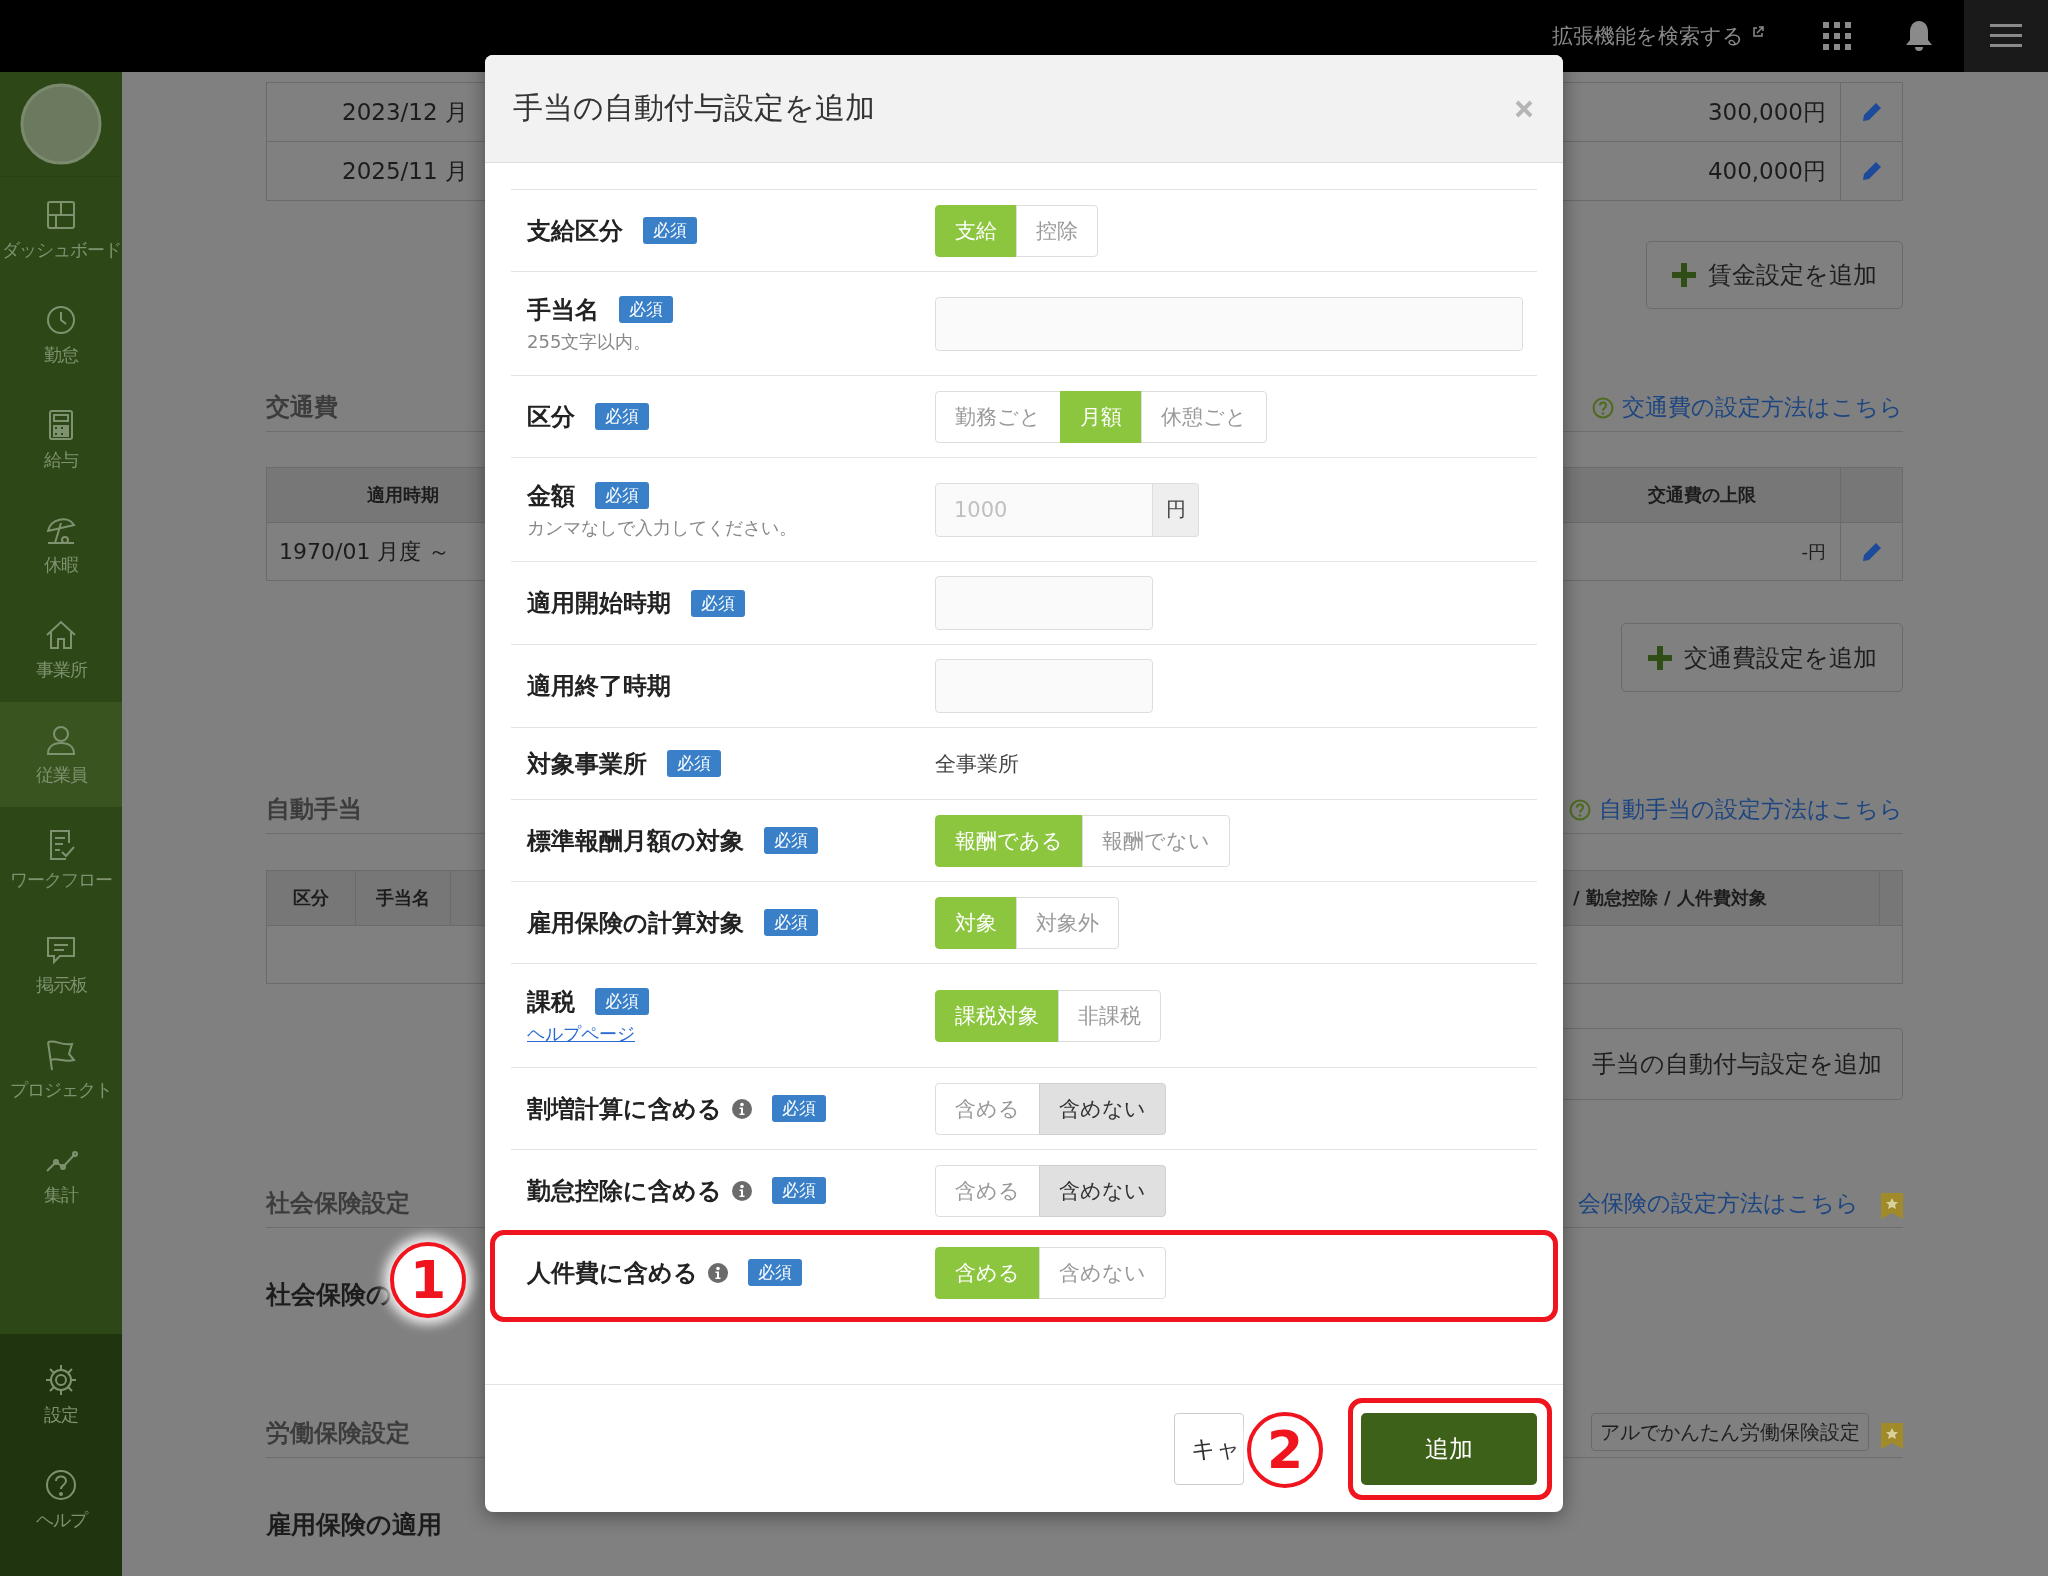 The image size is (2048, 1576). Describe the element at coordinates (1670, 898) in the screenshot. I see `table-header-cell-text: / 勤怠控除 / 人件費対象` at that location.